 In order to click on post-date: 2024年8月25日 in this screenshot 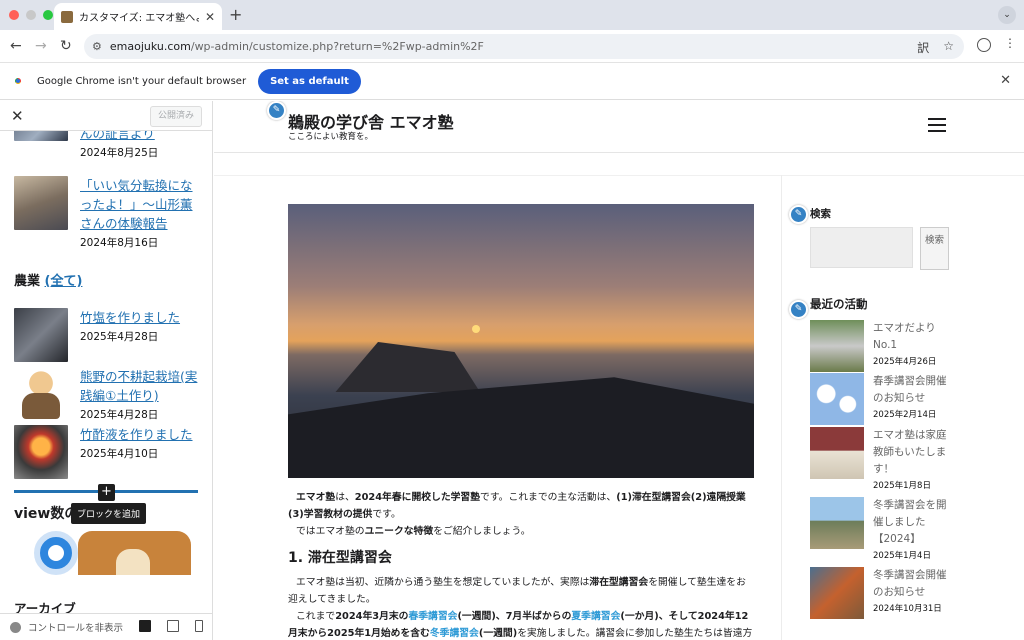, I will do `click(119, 153)`.